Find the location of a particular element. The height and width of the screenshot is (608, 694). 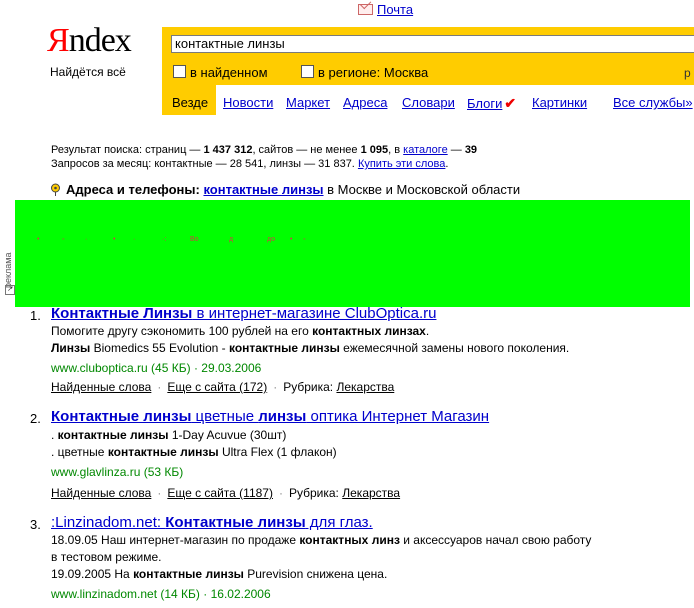

option-in-found: в найденном is located at coordinates (220, 72).